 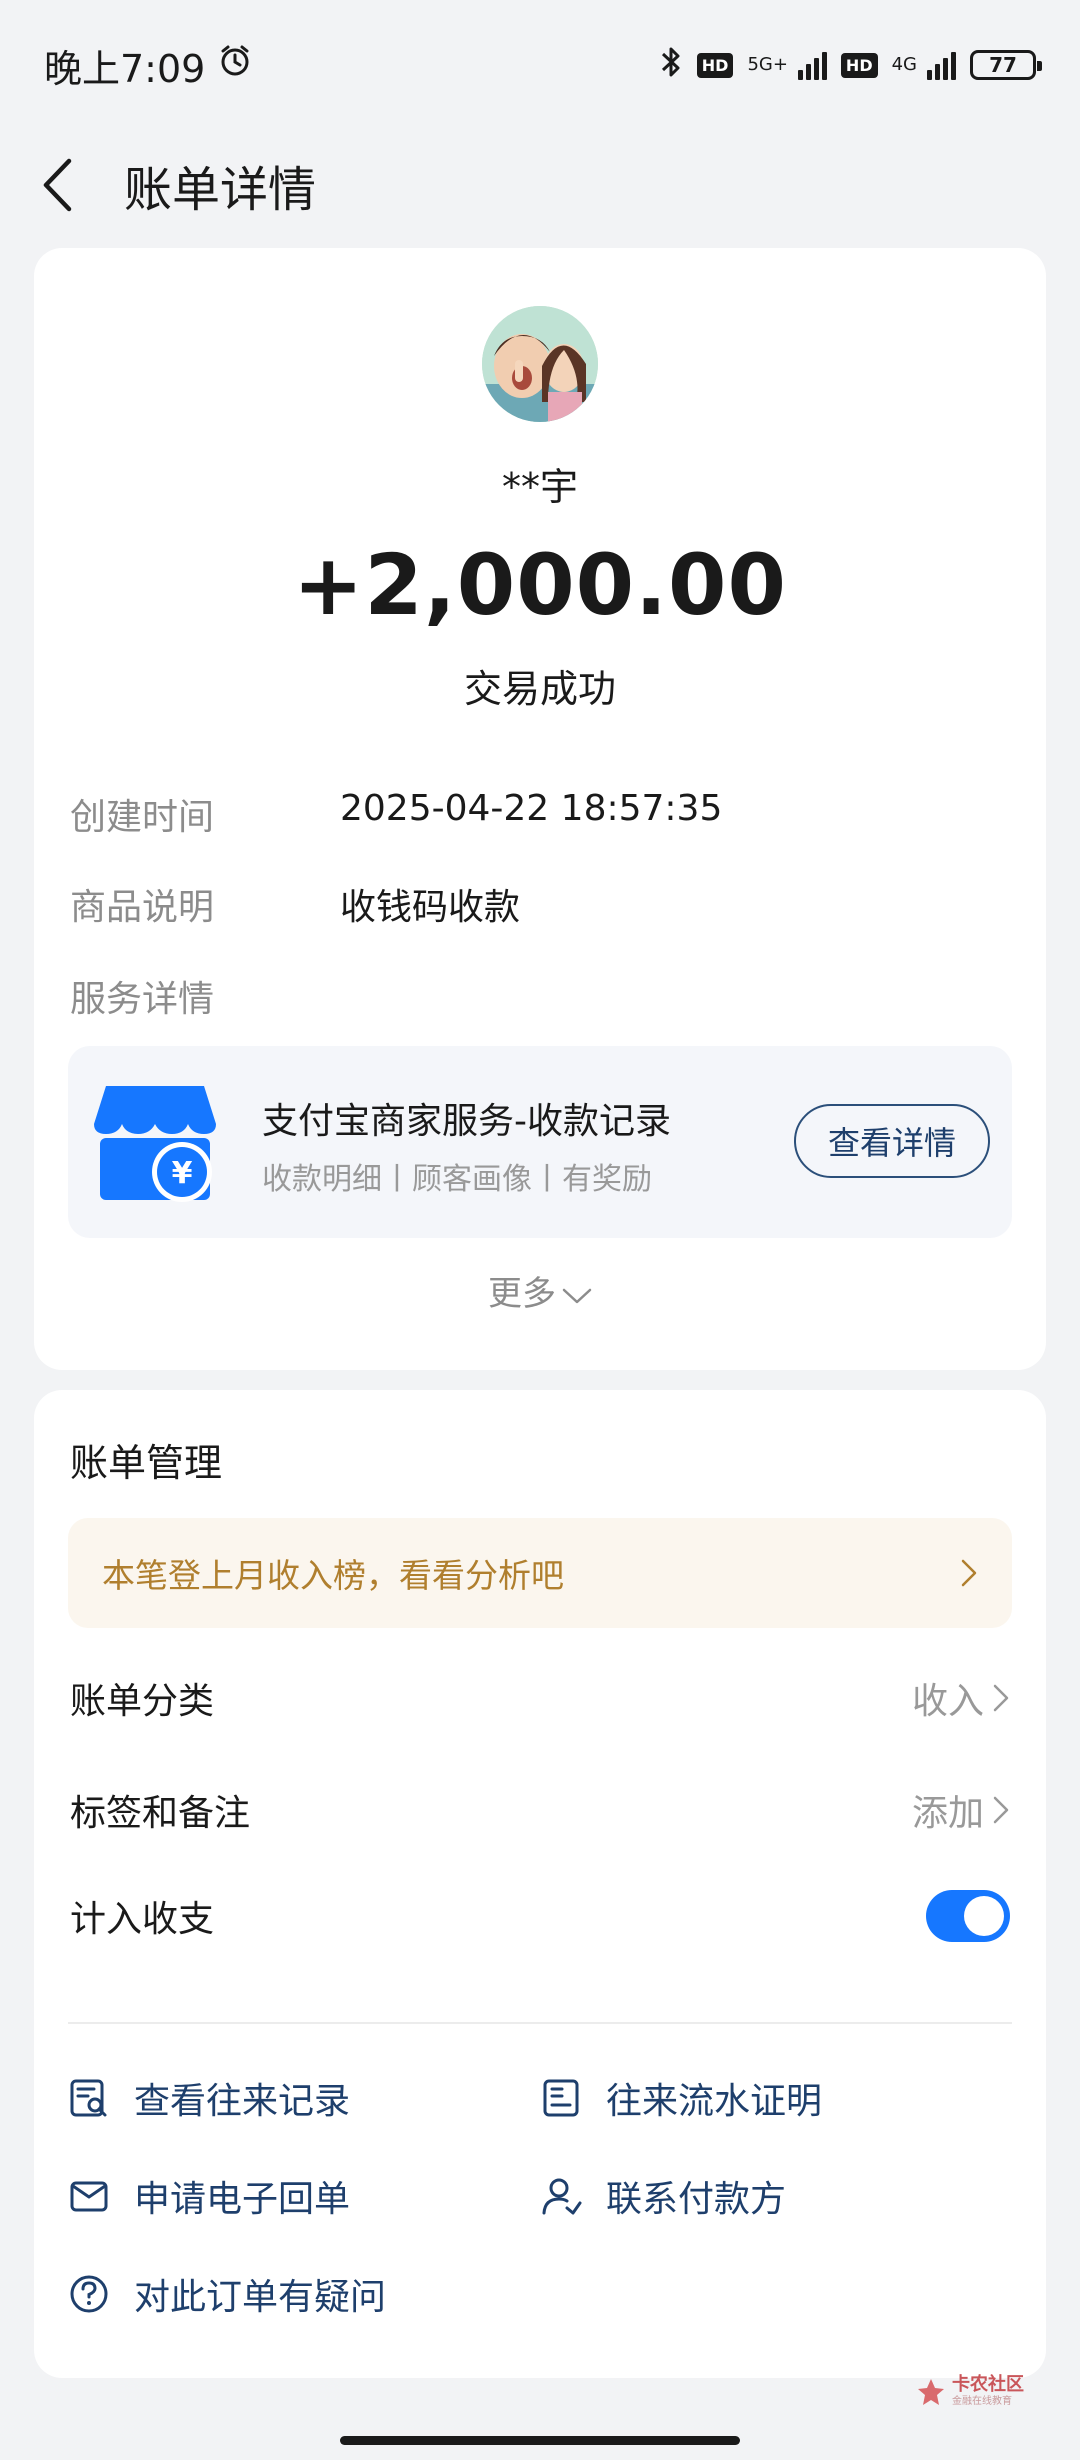 What do you see at coordinates (430, 907) in the screenshot?
I see `description-value: 收钱码收款` at bounding box center [430, 907].